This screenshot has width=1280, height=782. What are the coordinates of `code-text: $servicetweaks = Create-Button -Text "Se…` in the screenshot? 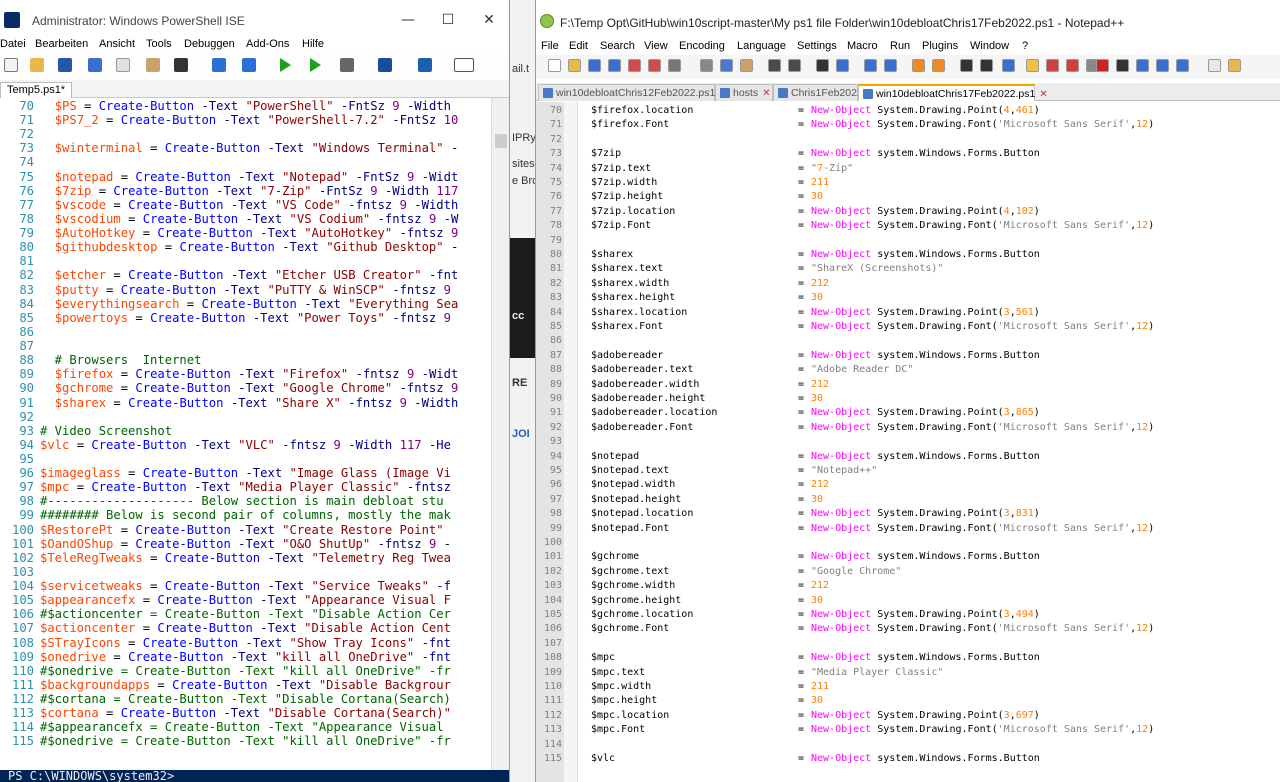 It's located at (245, 586).